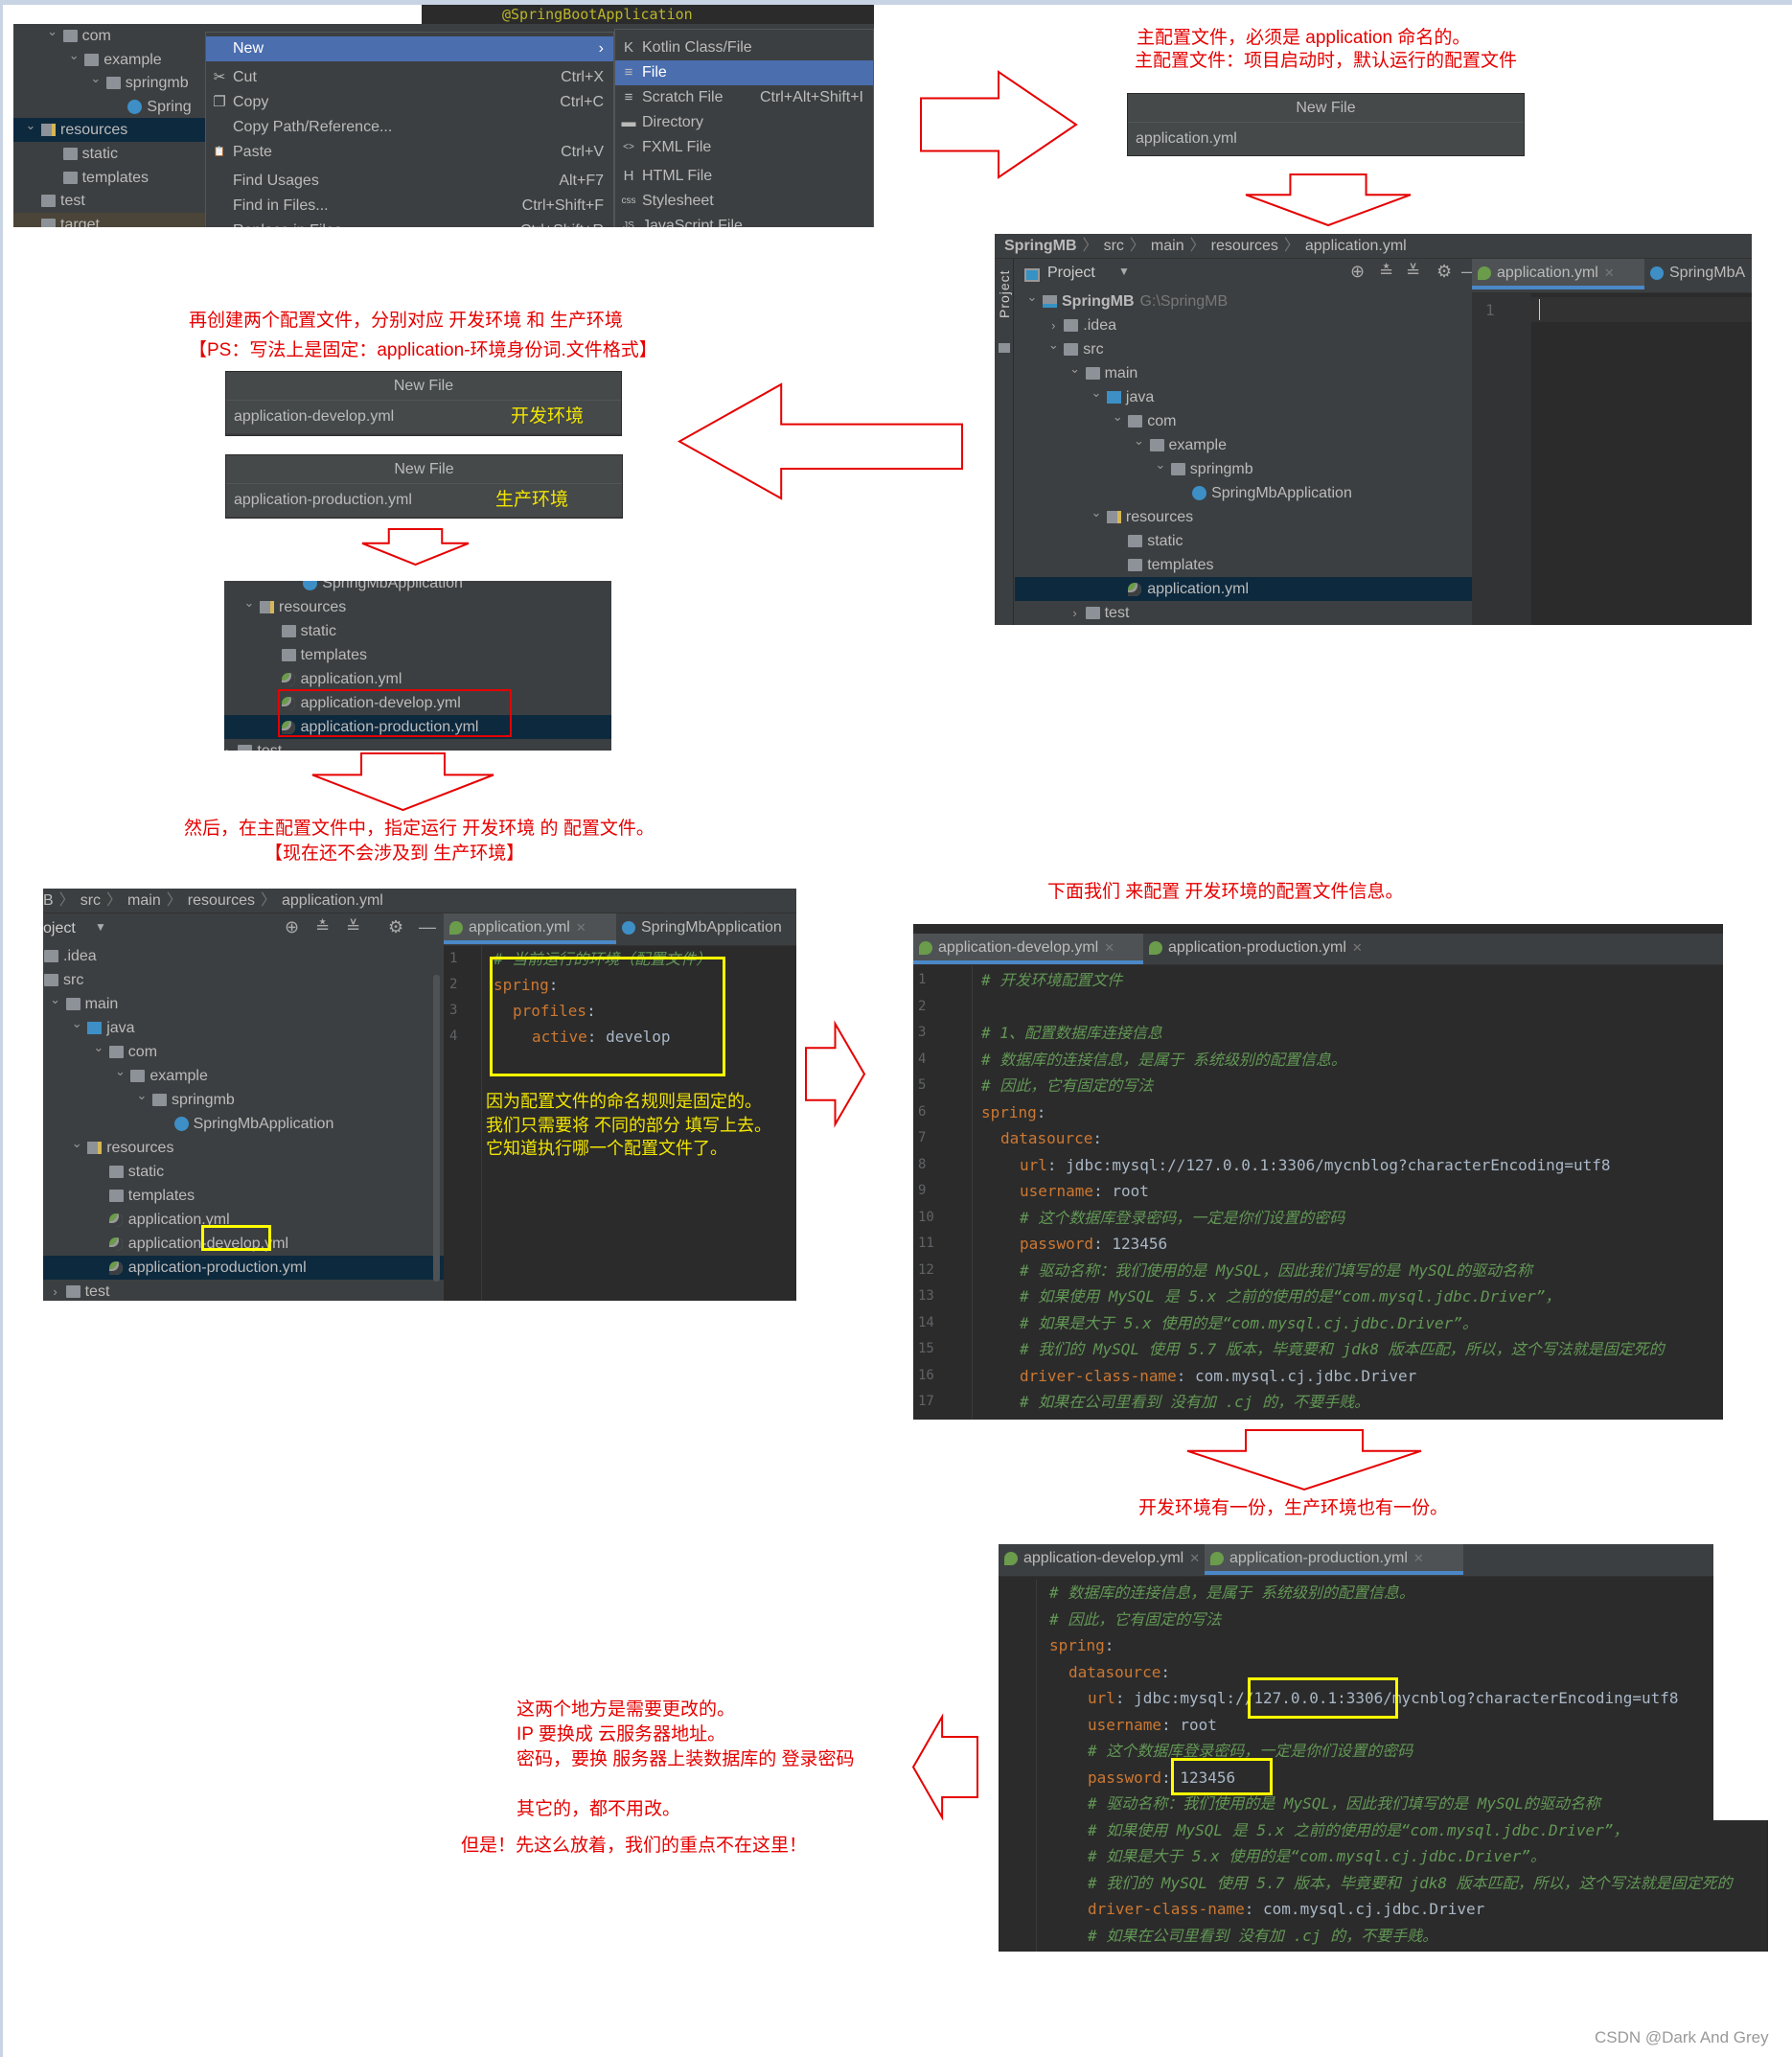 This screenshot has height=2057, width=1792. What do you see at coordinates (1004, 293) in the screenshot?
I see `project-tool-button: Project` at bounding box center [1004, 293].